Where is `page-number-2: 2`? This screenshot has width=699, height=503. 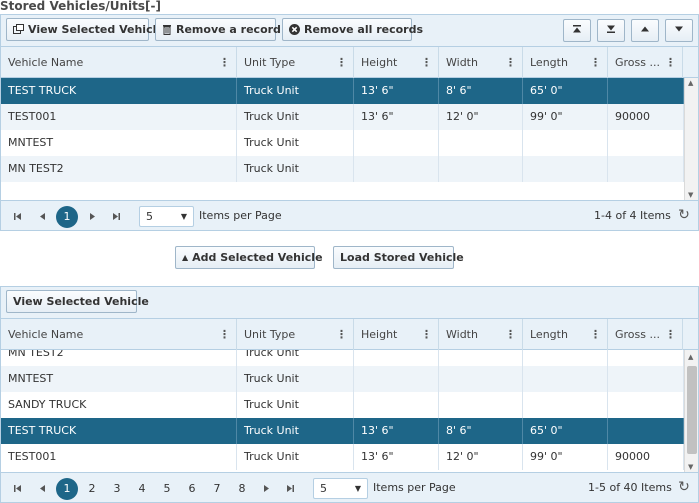 page-number-2: 2 is located at coordinates (92, 489).